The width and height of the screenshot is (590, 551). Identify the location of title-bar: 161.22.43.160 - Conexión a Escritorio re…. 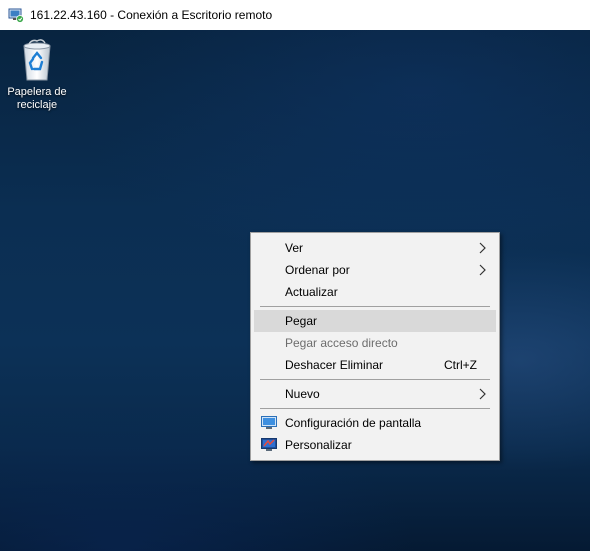
(295, 15).